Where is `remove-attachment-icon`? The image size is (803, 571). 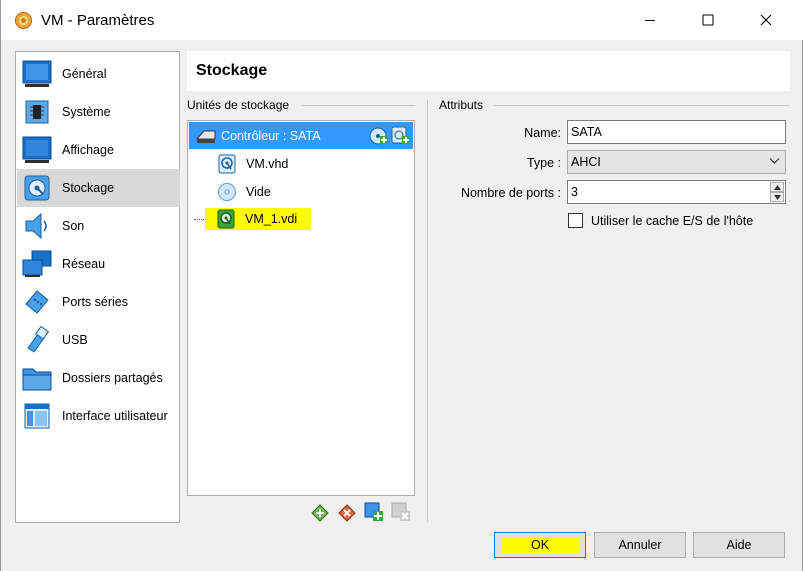
remove-attachment-icon is located at coordinates (347, 512).